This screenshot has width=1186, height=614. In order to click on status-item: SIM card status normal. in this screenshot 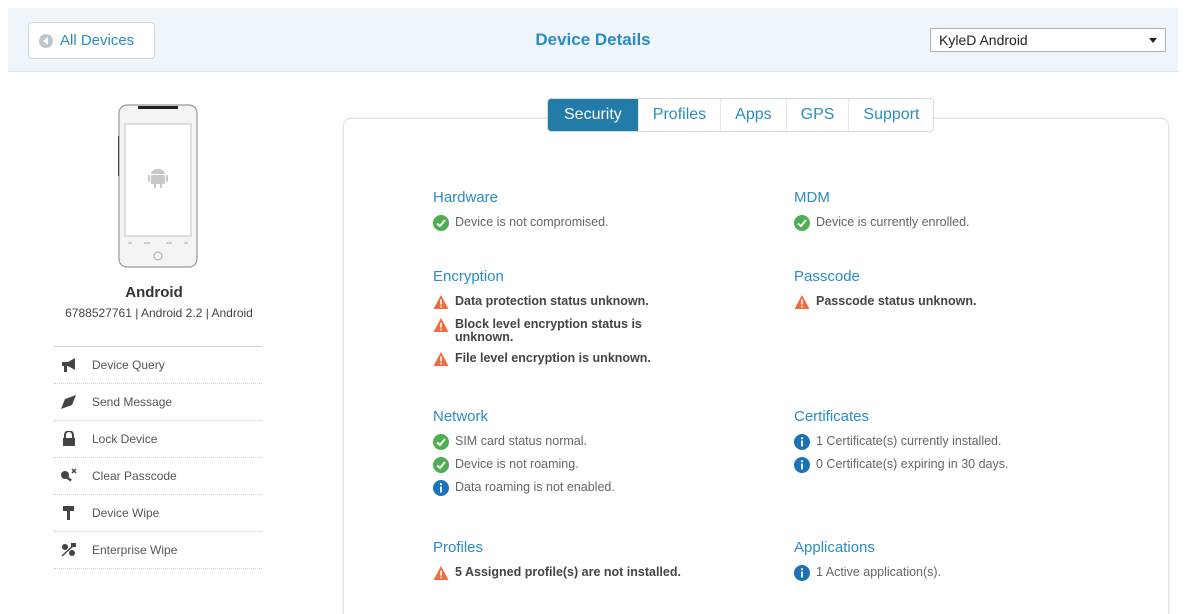, I will do `click(593, 442)`.